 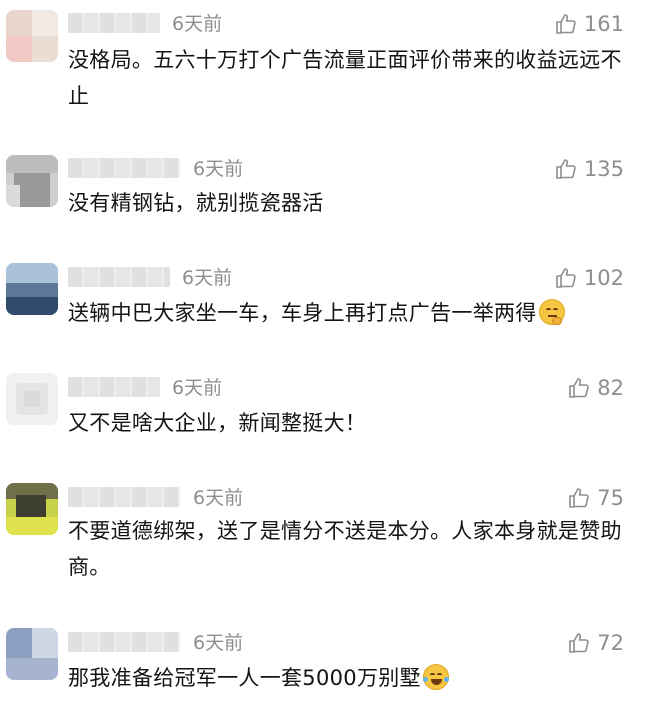 What do you see at coordinates (595, 643) in the screenshot?
I see `like-button: 72` at bounding box center [595, 643].